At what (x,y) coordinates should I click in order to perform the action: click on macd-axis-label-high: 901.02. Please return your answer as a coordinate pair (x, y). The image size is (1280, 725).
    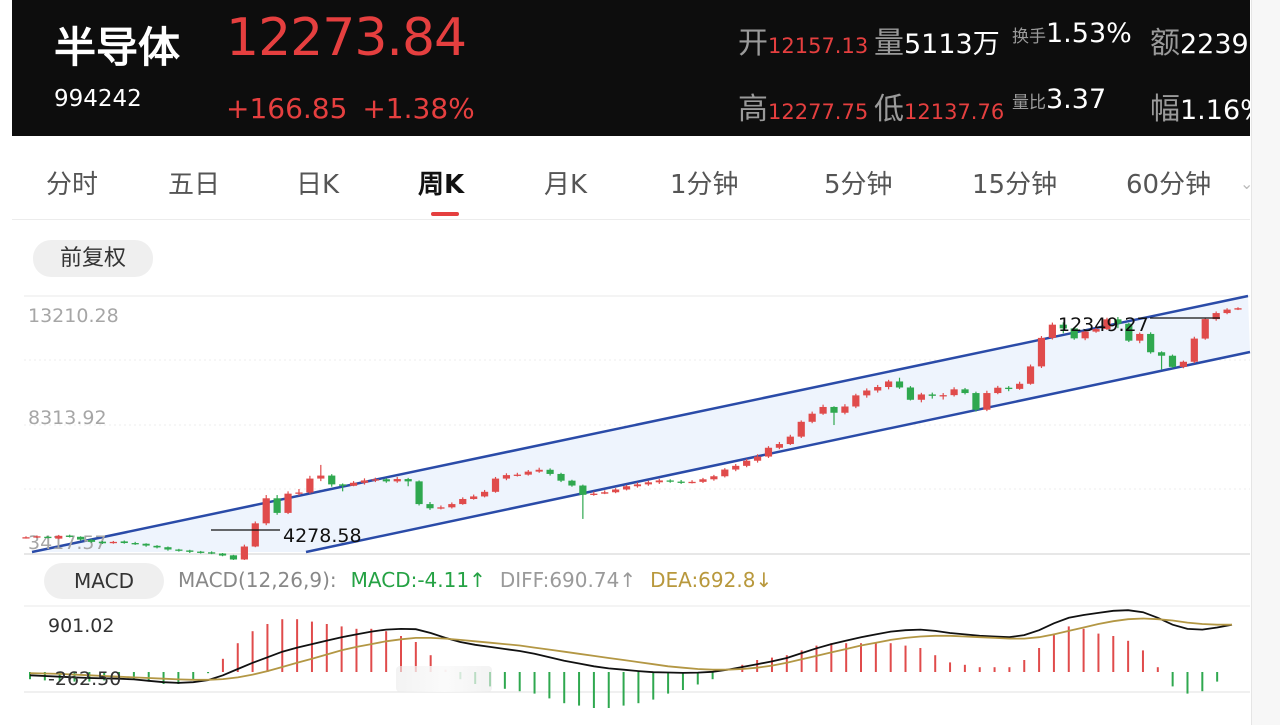
    Looking at the image, I should click on (81, 626).